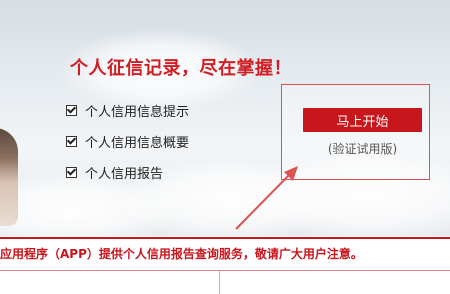 The height and width of the screenshot is (294, 450). I want to click on footer-divider, so click(219, 282).